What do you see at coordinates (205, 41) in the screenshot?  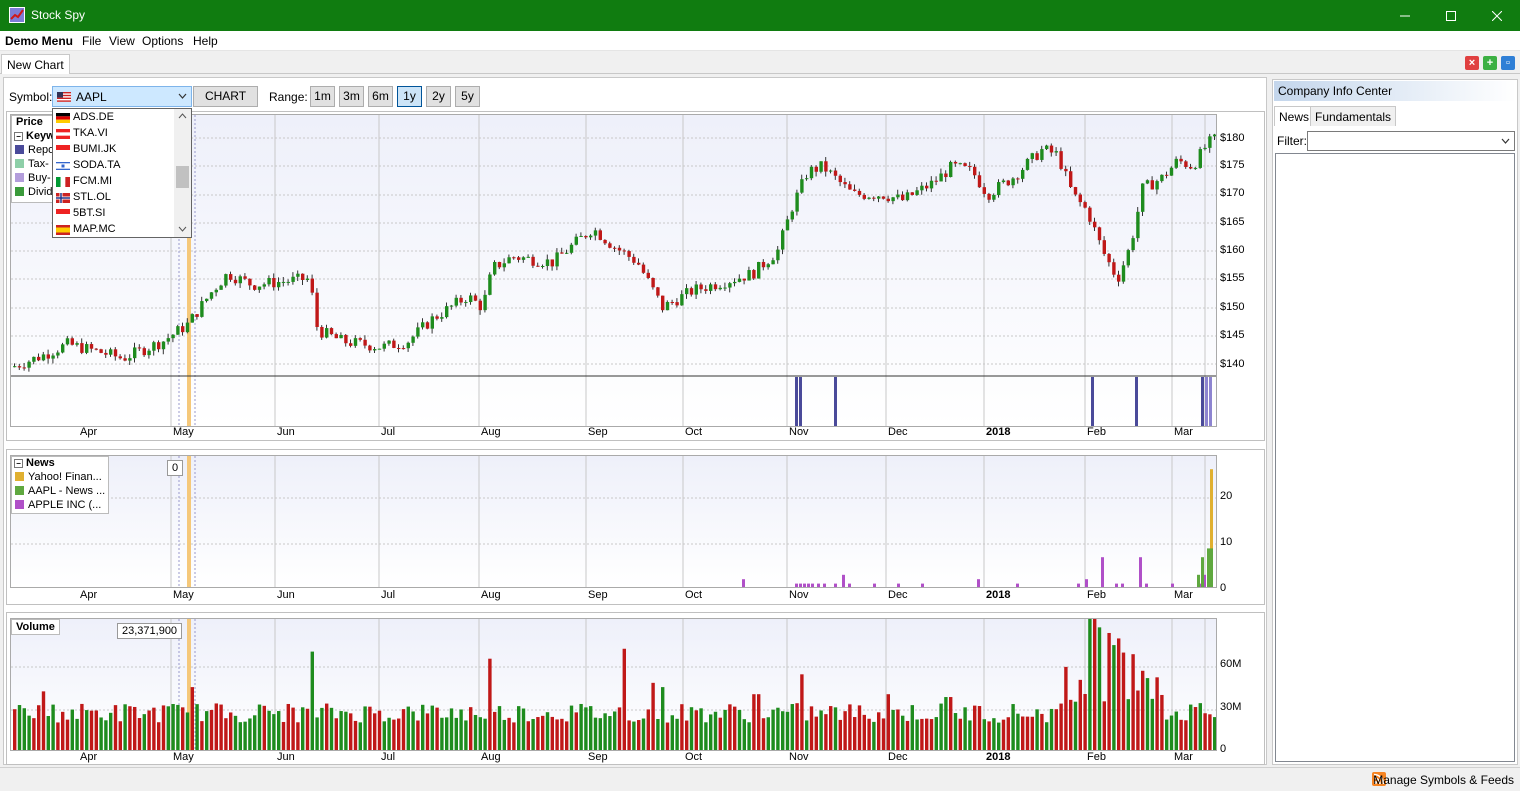 I see `menu-help: Help` at bounding box center [205, 41].